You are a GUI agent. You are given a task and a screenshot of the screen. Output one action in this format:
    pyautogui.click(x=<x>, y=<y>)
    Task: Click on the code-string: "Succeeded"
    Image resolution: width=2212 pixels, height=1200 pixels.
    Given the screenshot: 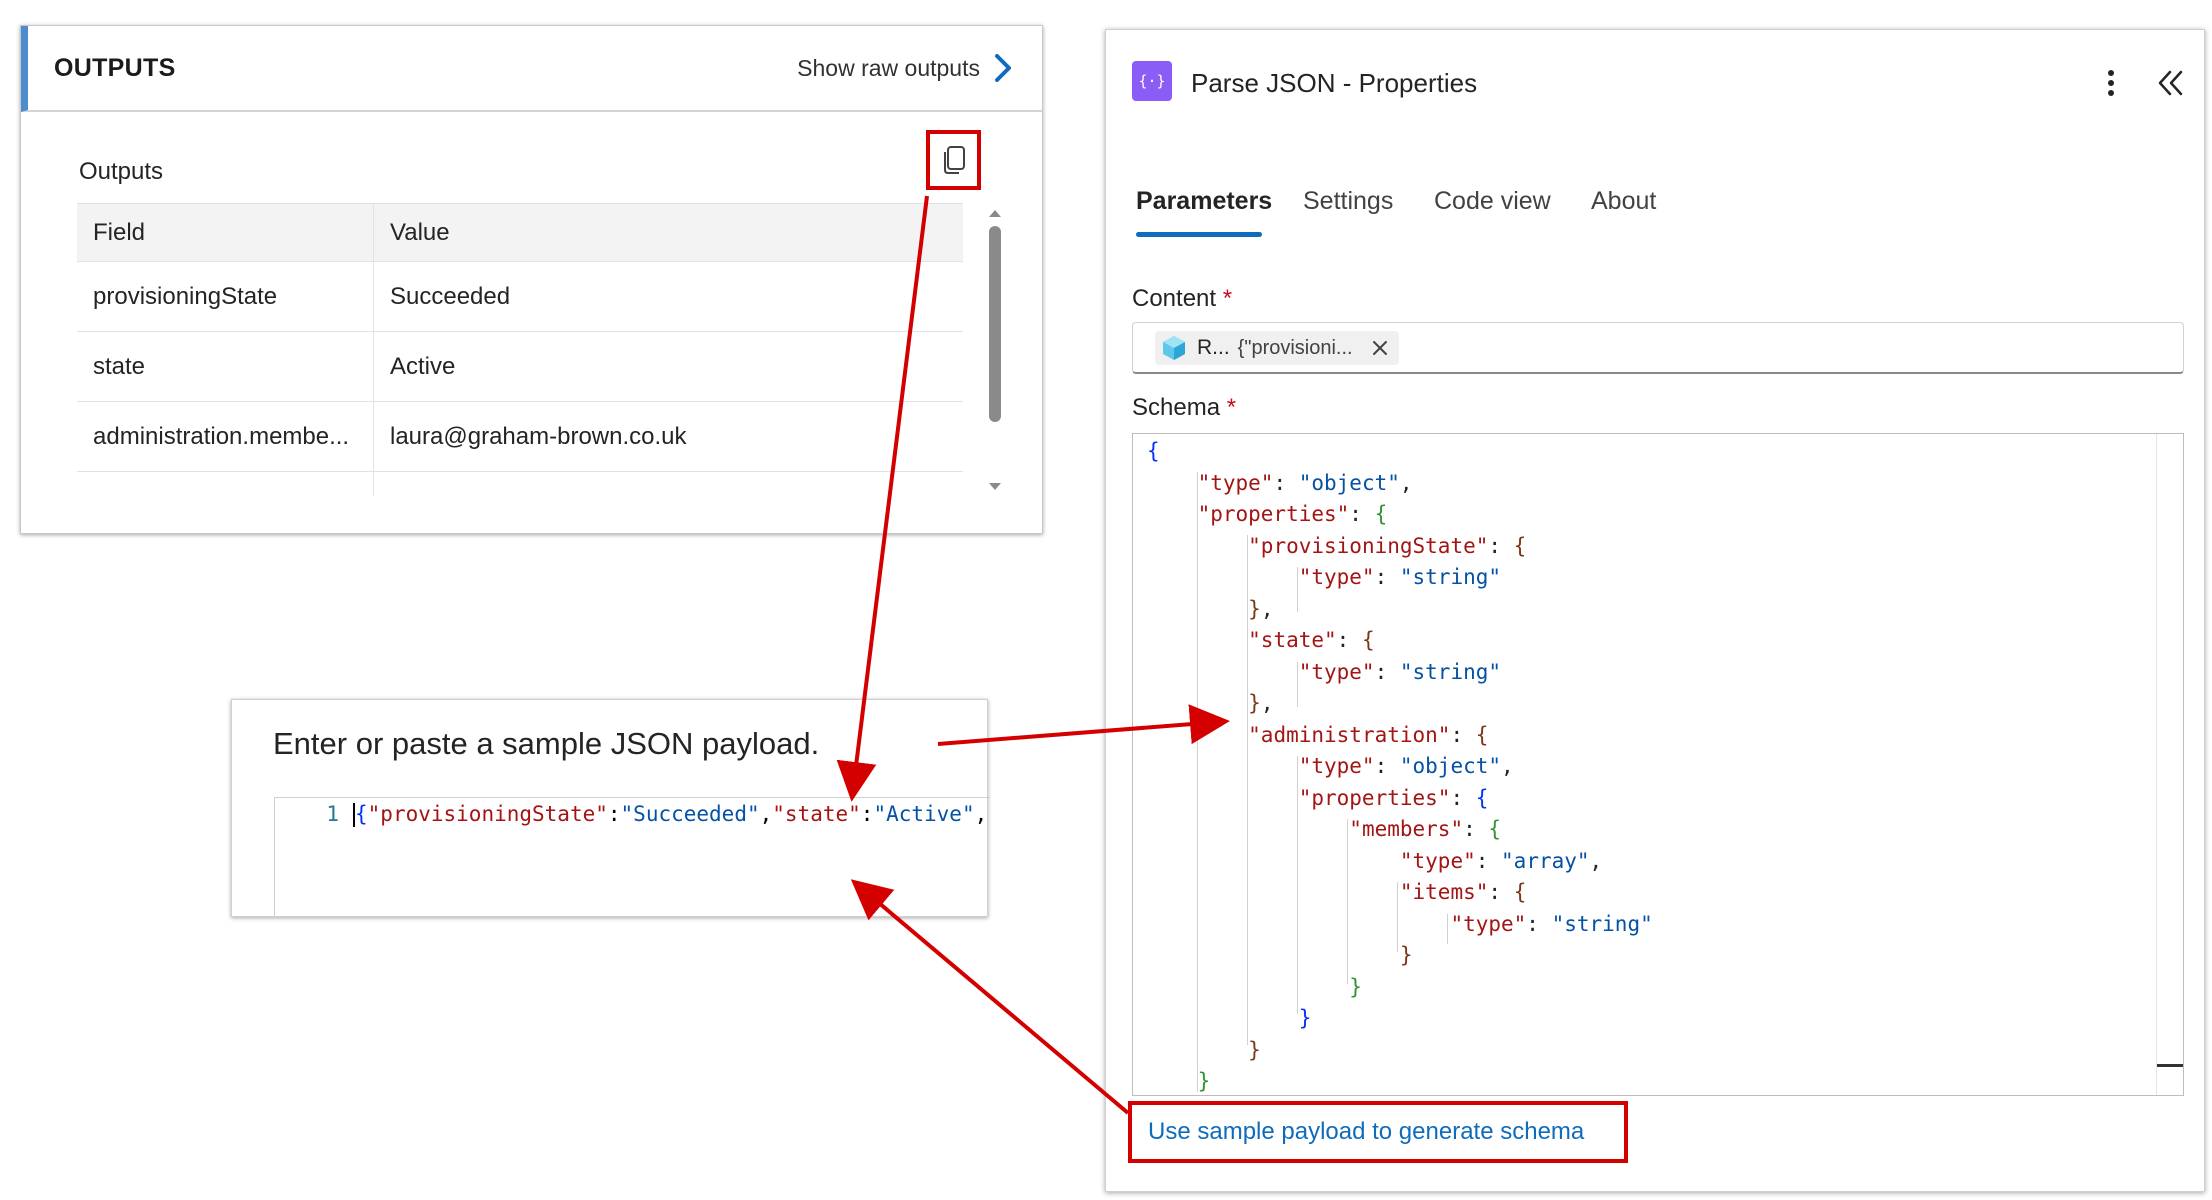 What is the action you would take?
    pyautogui.click(x=690, y=814)
    